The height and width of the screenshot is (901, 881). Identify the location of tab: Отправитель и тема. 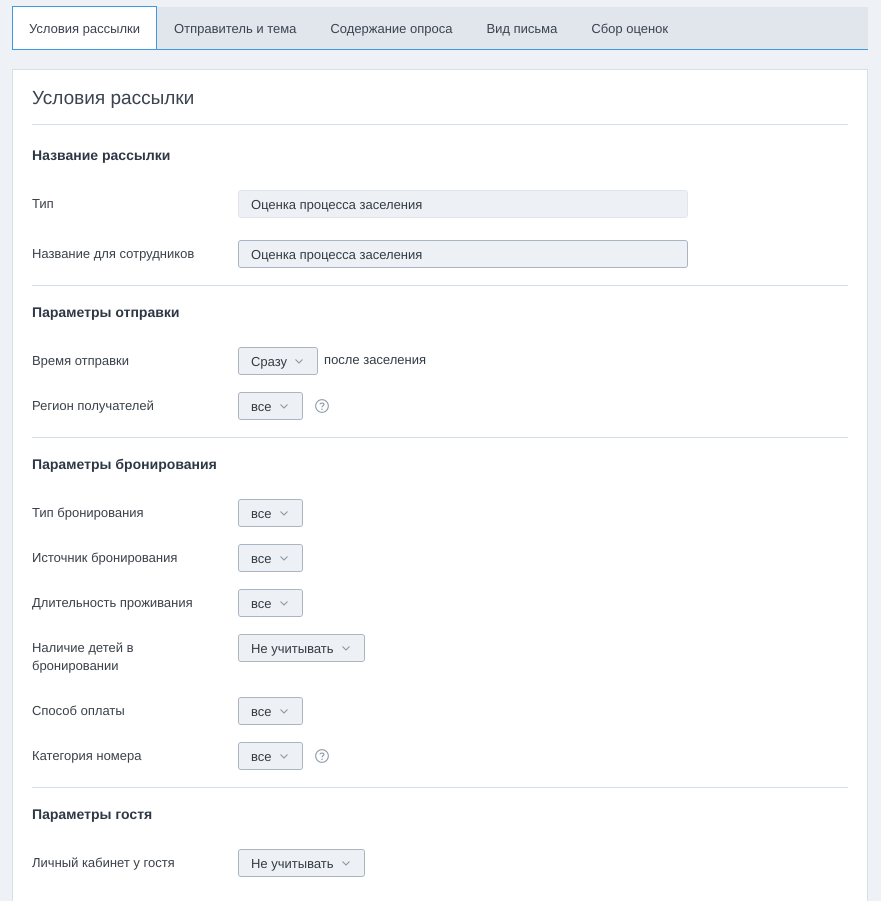
(235, 27).